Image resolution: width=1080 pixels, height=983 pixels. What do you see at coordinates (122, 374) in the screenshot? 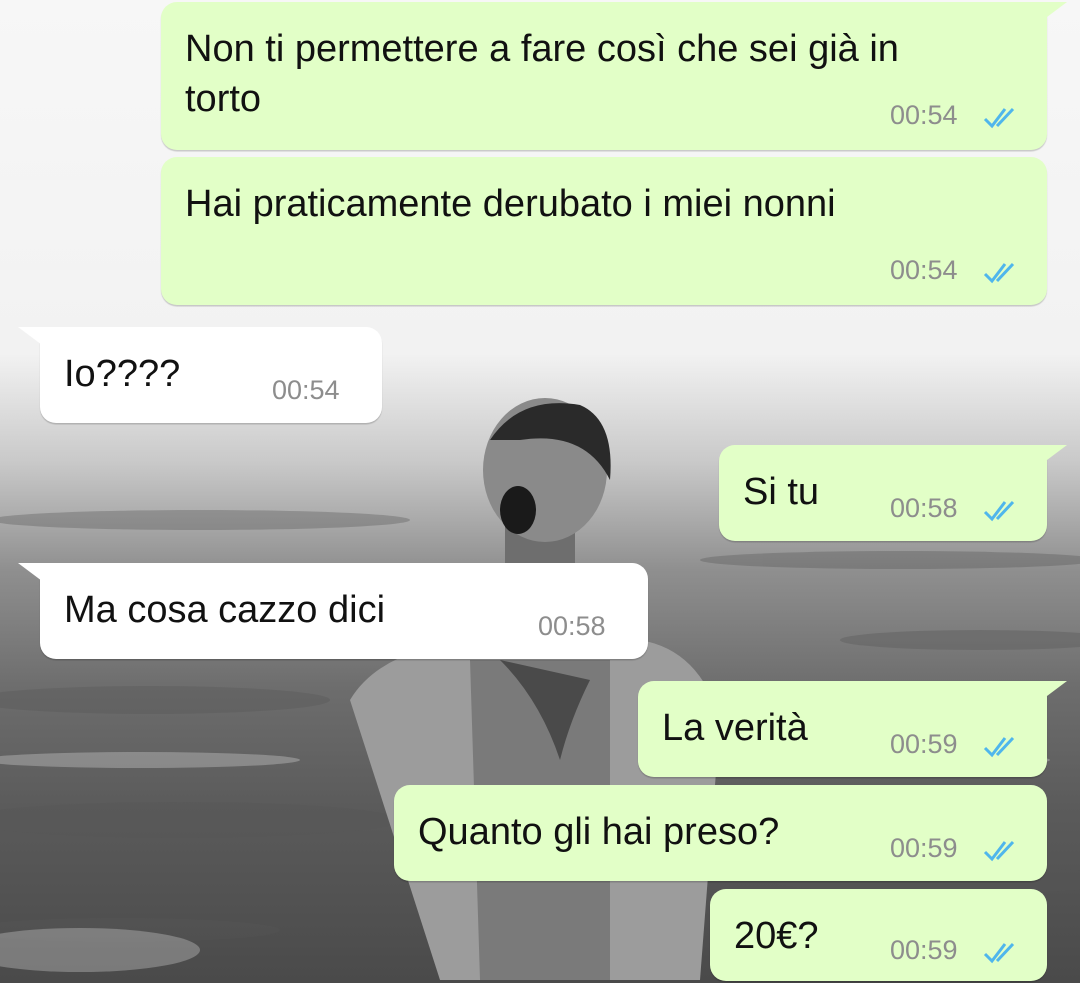
I see `message-text: Io????` at bounding box center [122, 374].